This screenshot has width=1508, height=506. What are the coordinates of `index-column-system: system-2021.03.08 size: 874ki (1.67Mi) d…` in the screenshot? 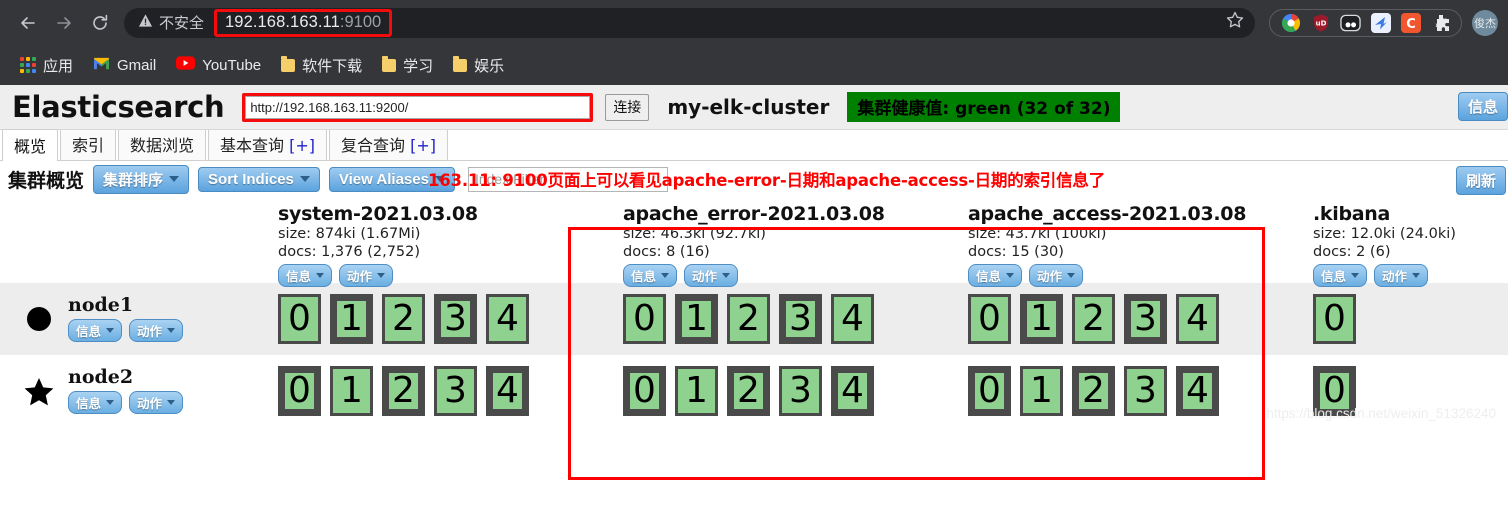 It's located at (442, 245).